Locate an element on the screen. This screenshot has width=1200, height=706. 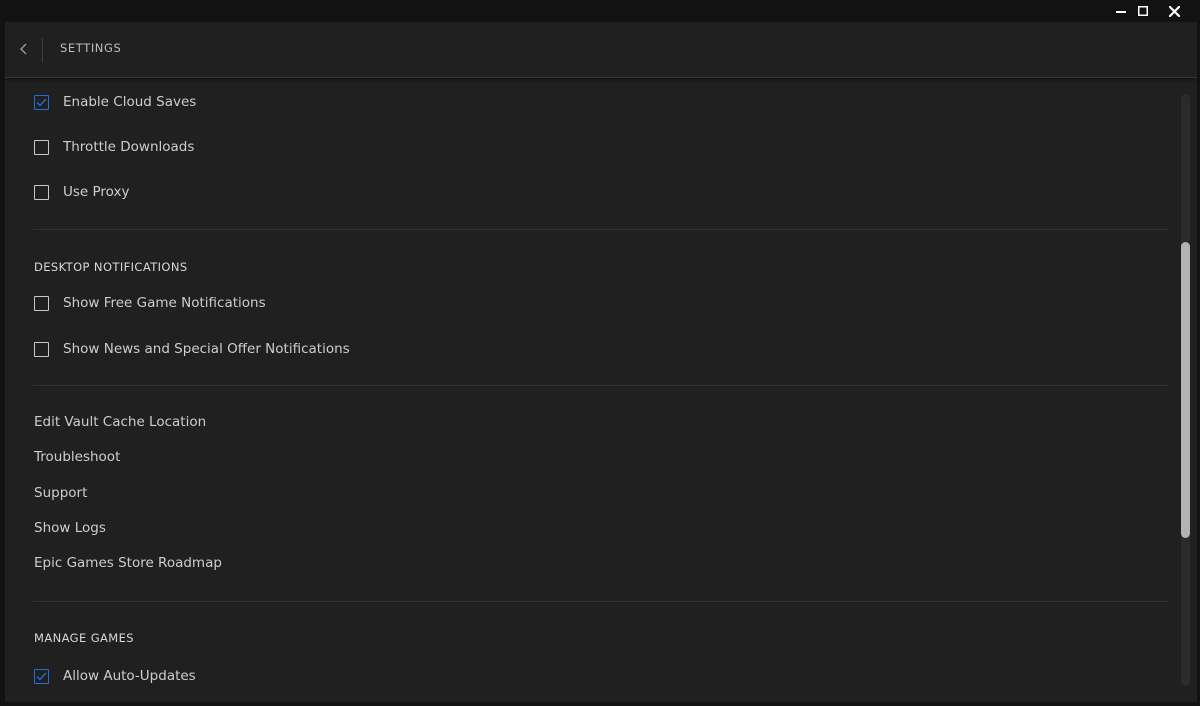
throttle-downloads-option: Throttle Downloads is located at coordinates (114, 147).